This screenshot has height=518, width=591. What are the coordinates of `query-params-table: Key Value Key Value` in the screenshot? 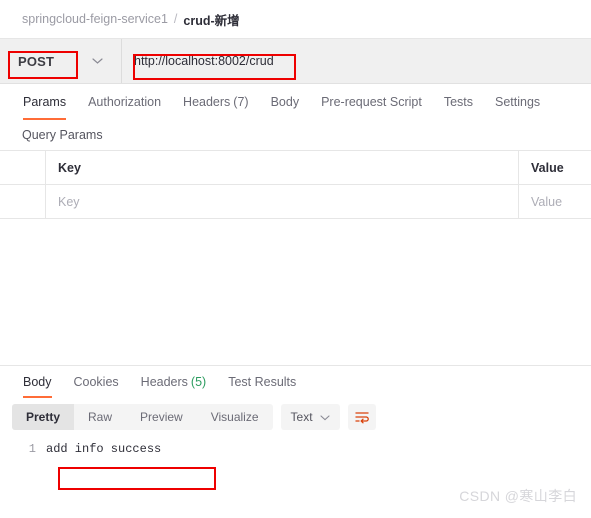 It's located at (295, 184).